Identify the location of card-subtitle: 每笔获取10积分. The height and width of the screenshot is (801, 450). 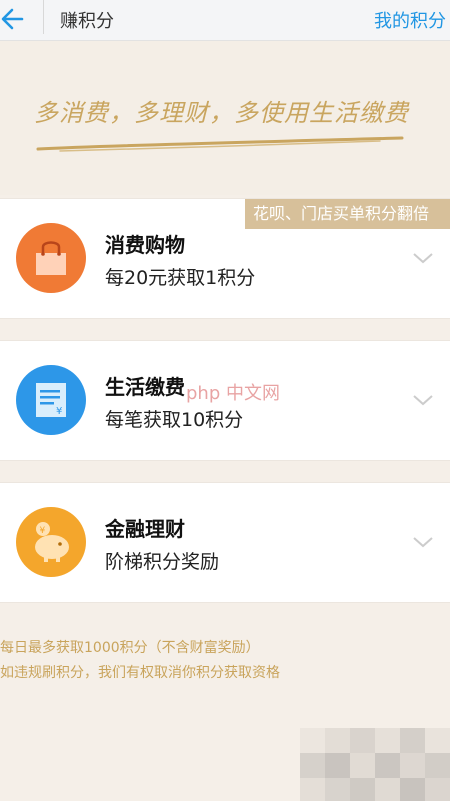
(174, 420).